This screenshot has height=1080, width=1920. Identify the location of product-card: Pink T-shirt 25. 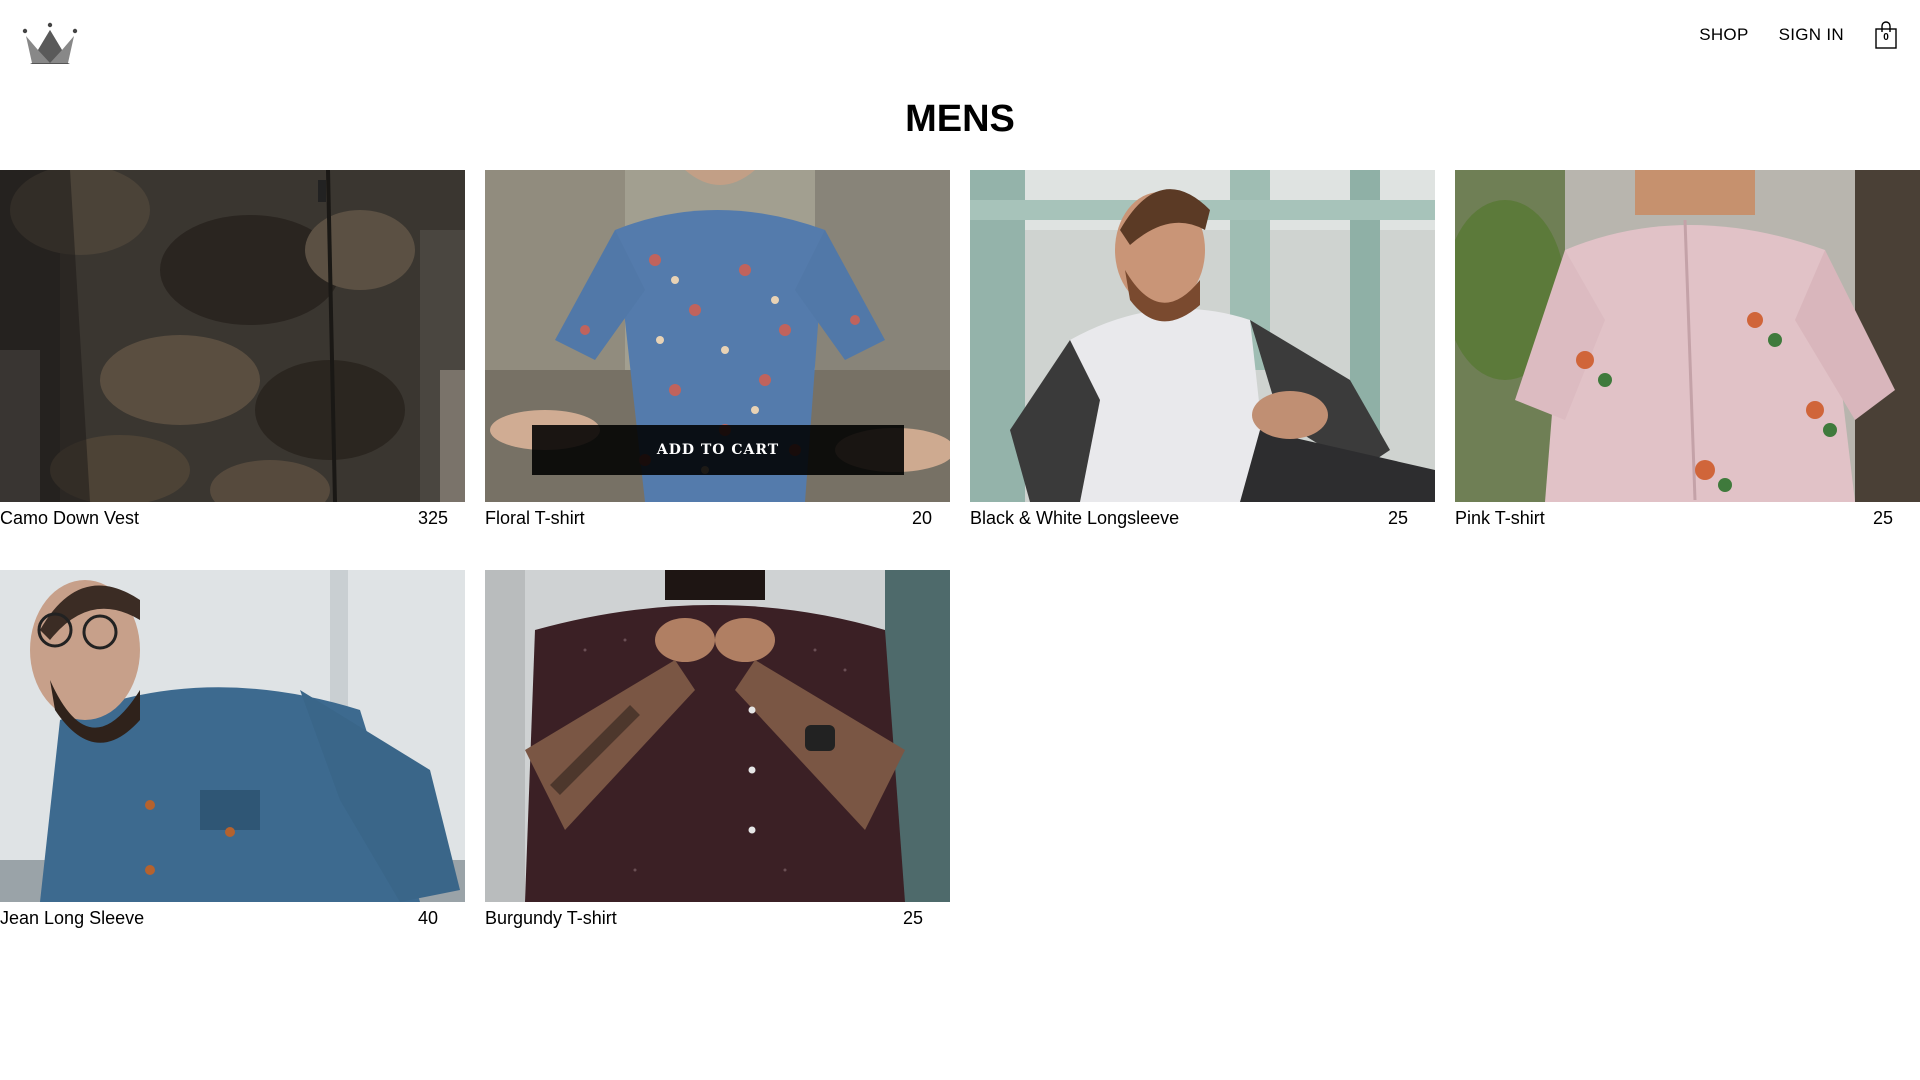
(1687, 350).